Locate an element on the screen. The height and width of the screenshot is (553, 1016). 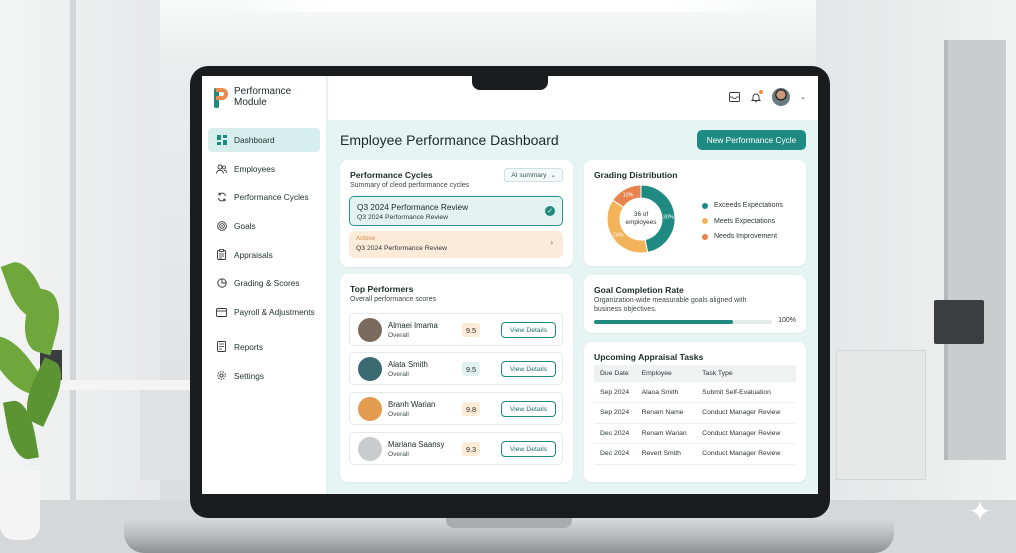
cycle-title: Q3 2024 Performance Review is located at coordinates (413, 207).